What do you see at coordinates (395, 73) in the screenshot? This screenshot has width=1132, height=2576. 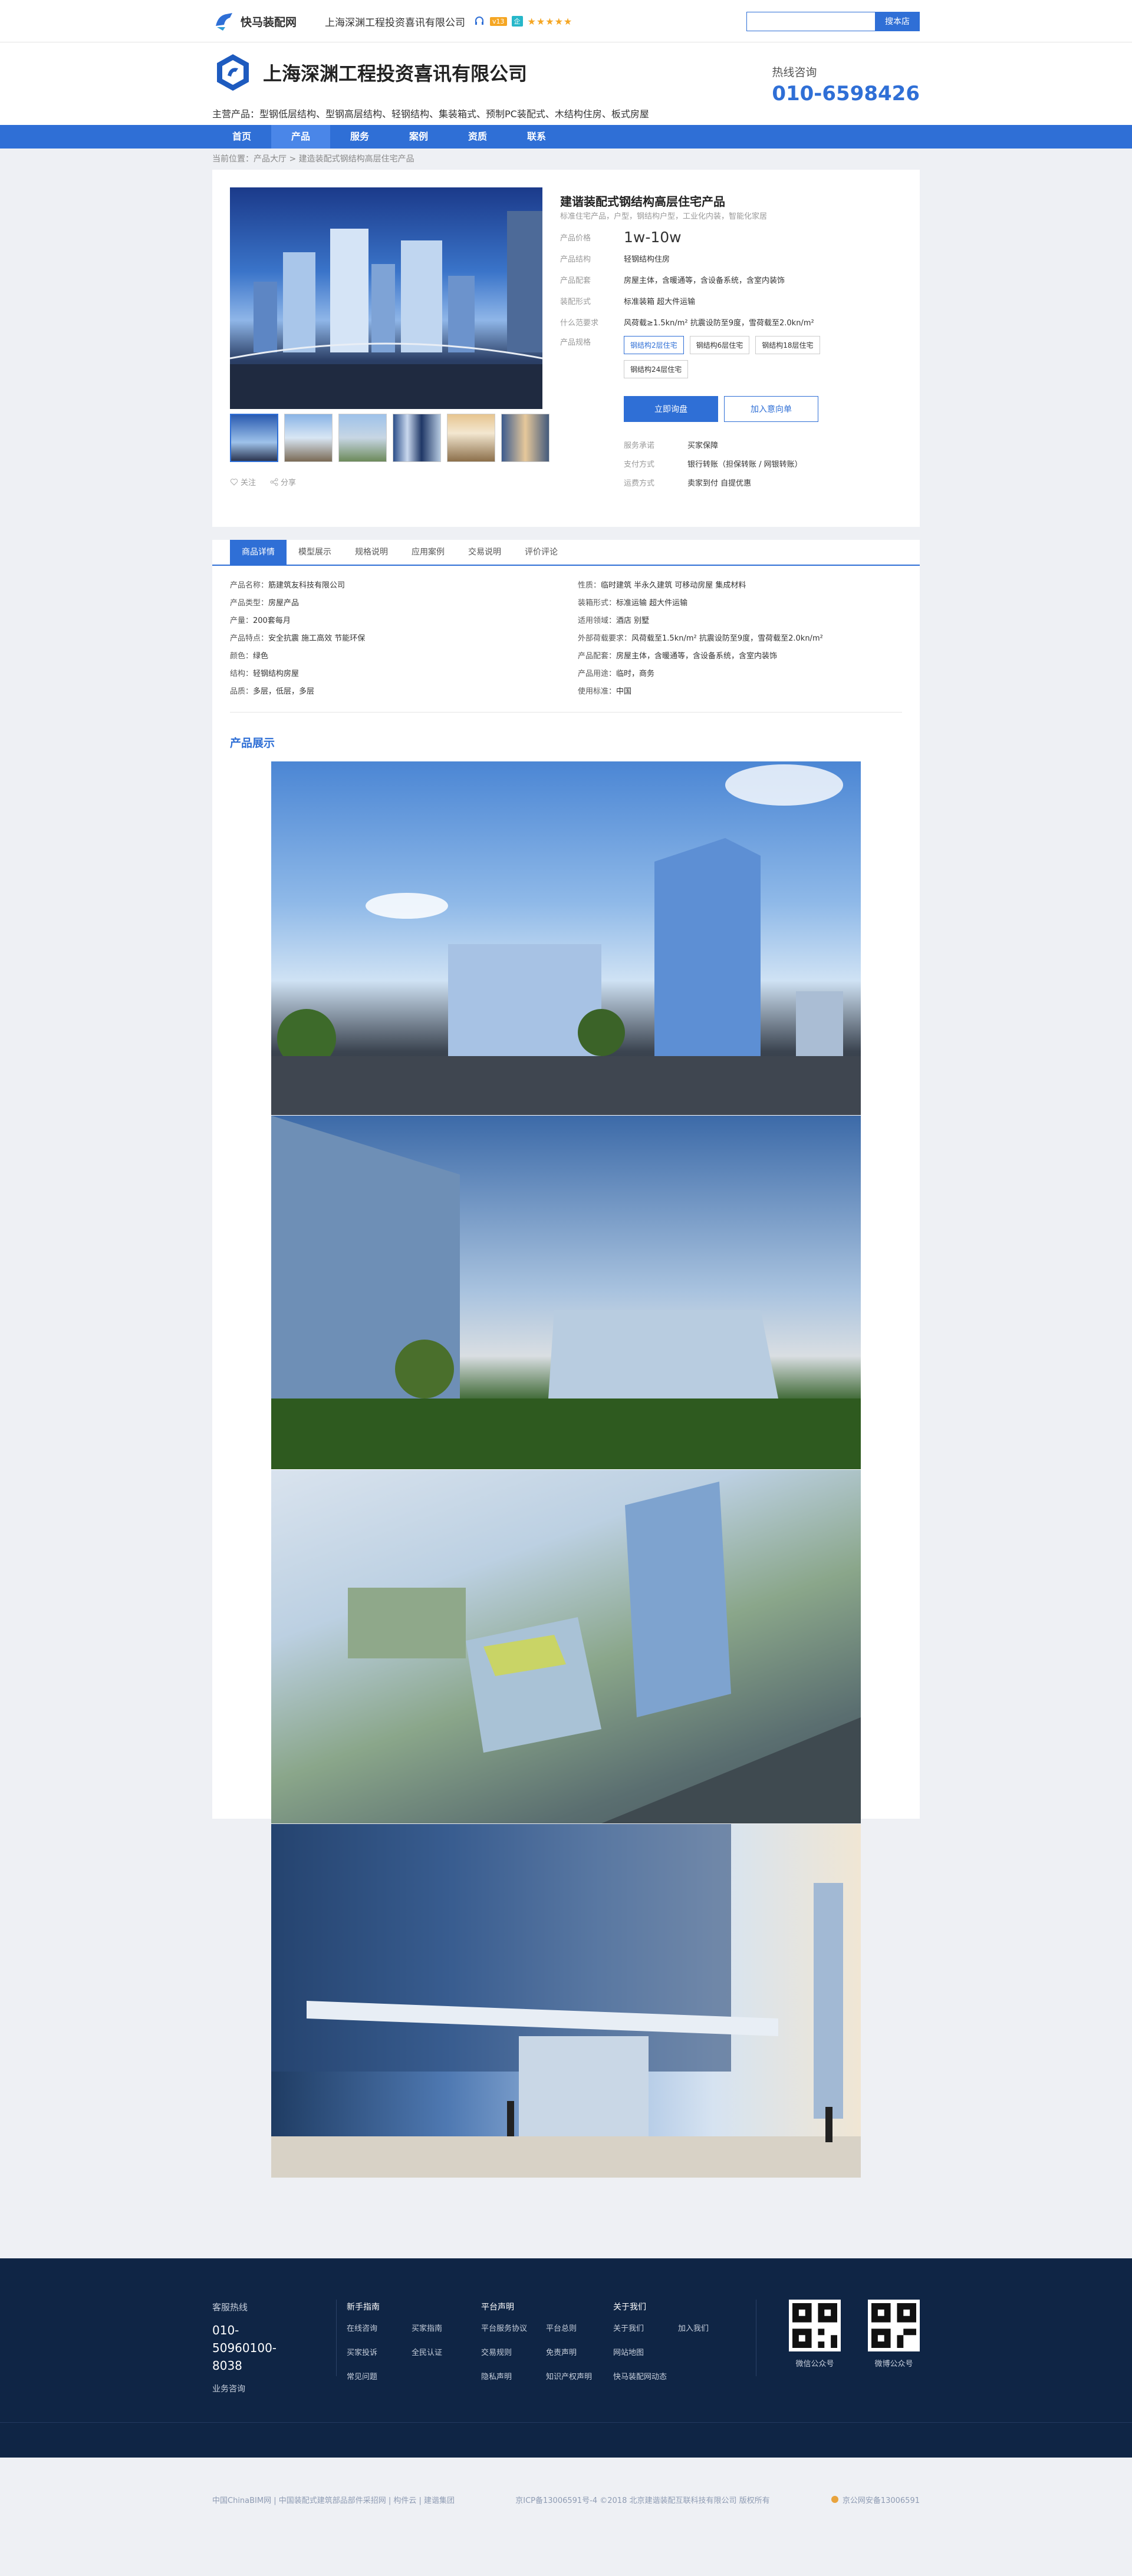 I see `company-name: 上海深渊工程投资喜讯有限公司` at bounding box center [395, 73].